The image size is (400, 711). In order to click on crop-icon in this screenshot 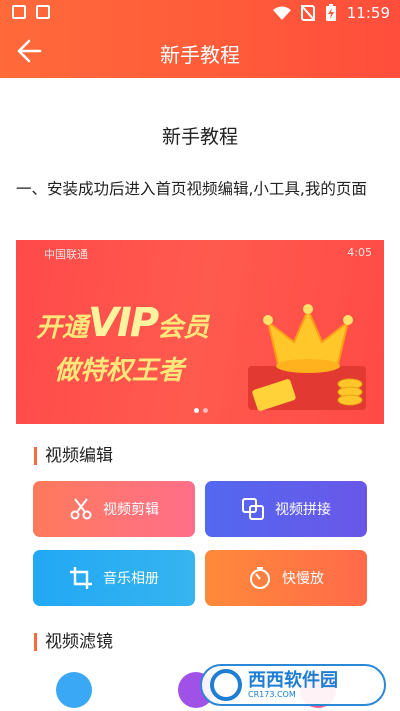, I will do `click(81, 578)`.